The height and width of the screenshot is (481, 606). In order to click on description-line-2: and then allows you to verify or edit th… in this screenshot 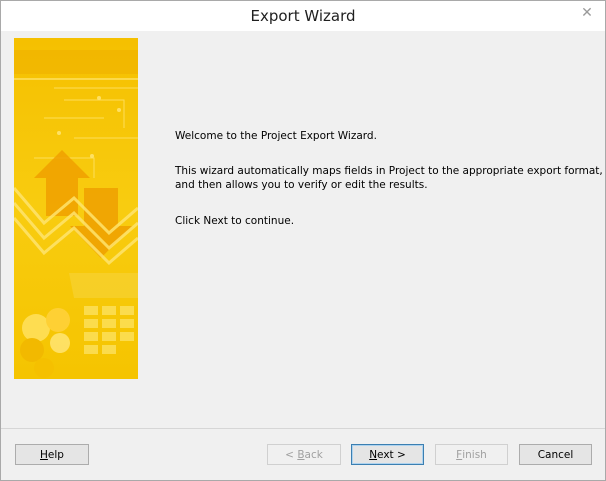, I will do `click(301, 185)`.